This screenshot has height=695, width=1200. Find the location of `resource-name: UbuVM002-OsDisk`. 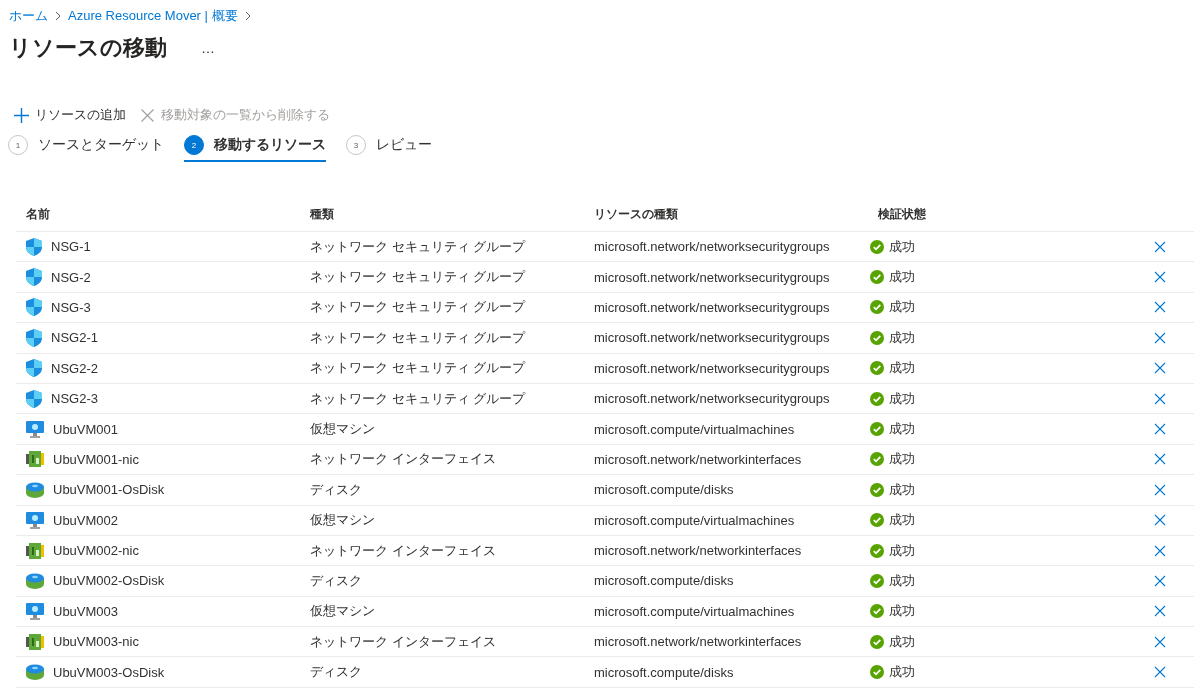

resource-name: UbuVM002-OsDisk is located at coordinates (109, 581).